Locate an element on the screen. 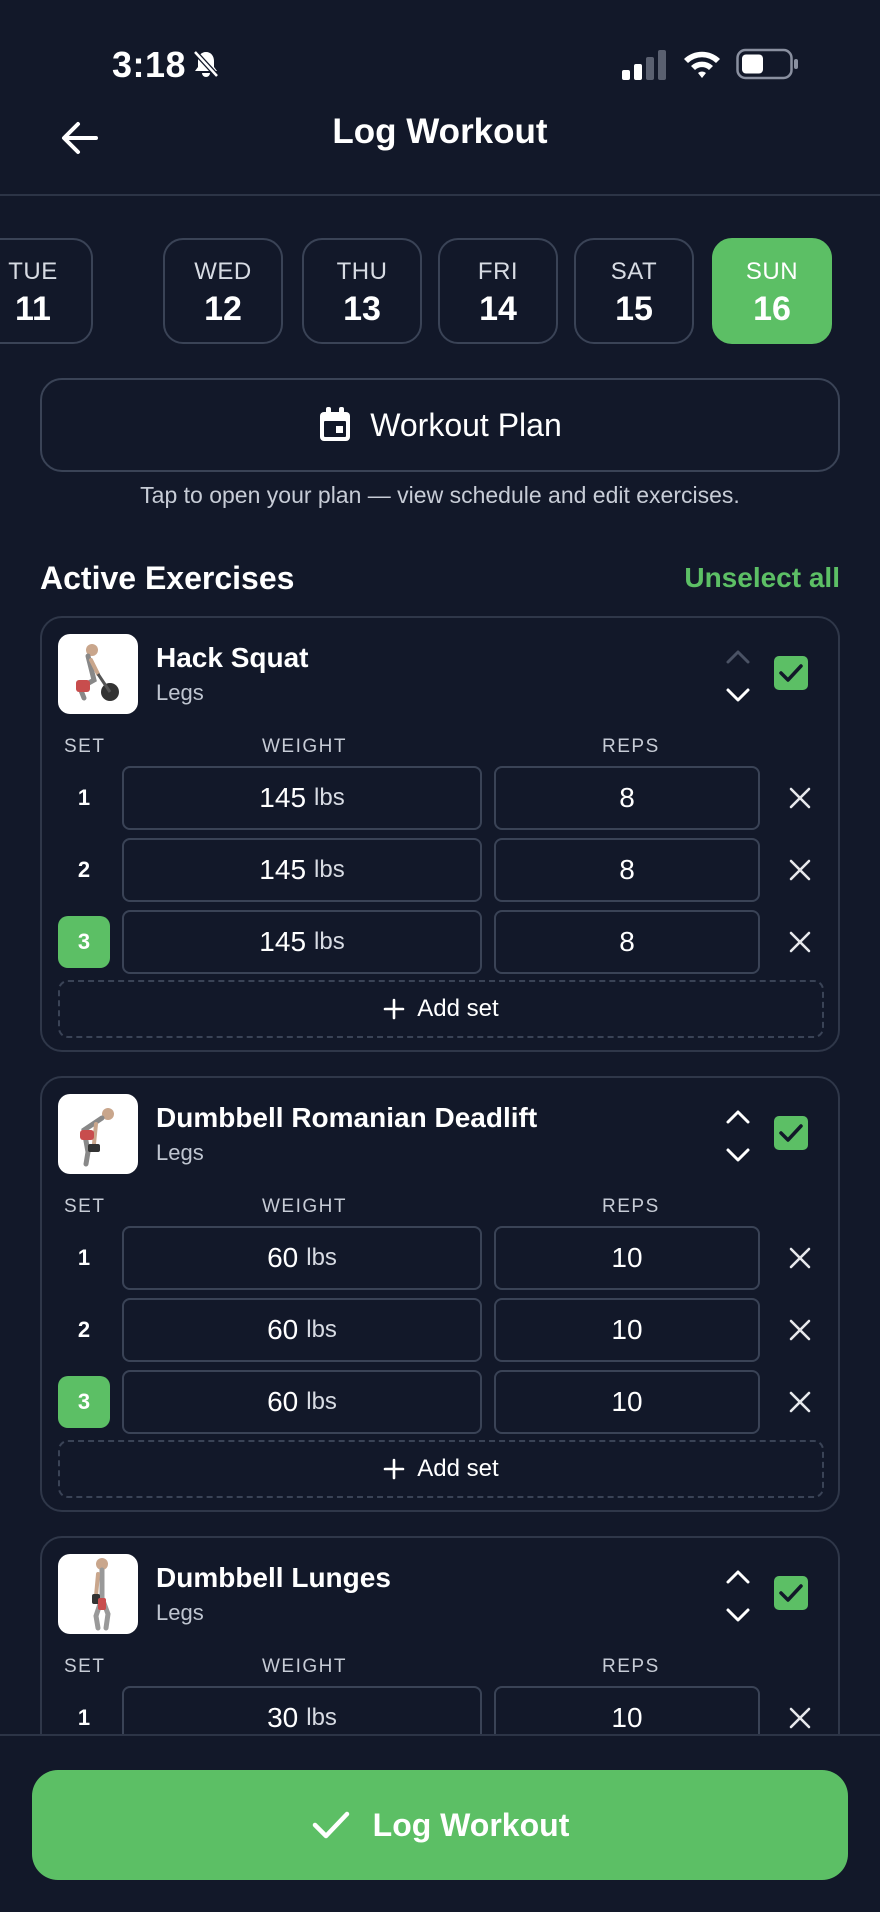  log-workout-button: Log Workout is located at coordinates (440, 1825).